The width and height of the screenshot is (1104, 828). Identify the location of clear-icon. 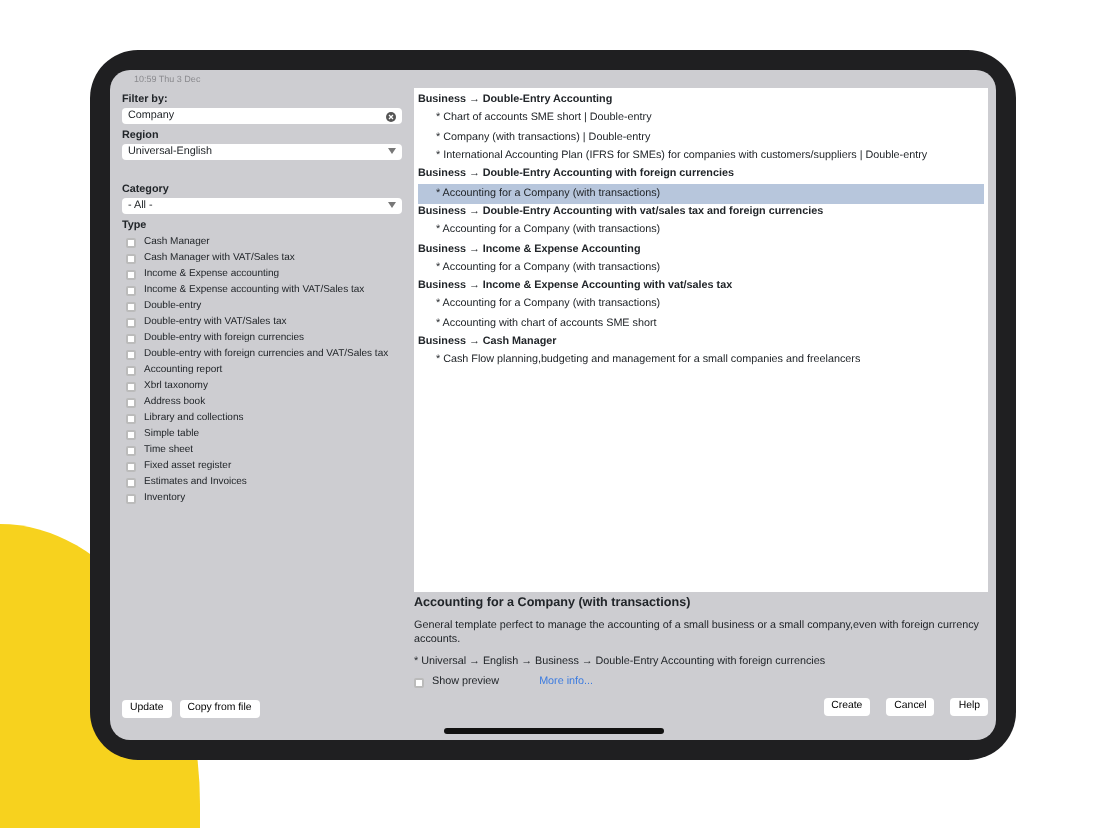
(391, 116).